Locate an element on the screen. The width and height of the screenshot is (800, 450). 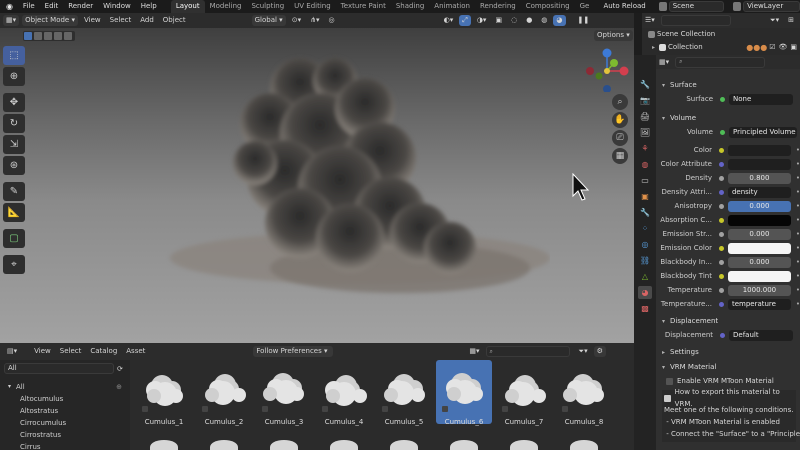
asset-thumbnail: Cumulus_6 is located at coordinates (464, 393).